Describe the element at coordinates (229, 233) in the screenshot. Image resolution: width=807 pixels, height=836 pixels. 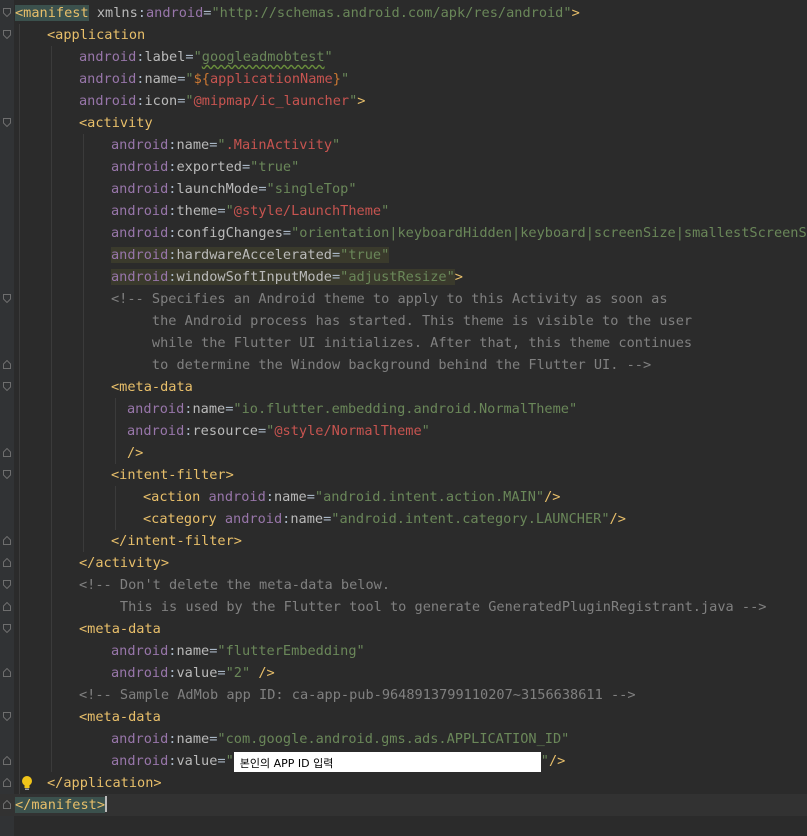
I see `code-token-attr: configChanges` at that location.